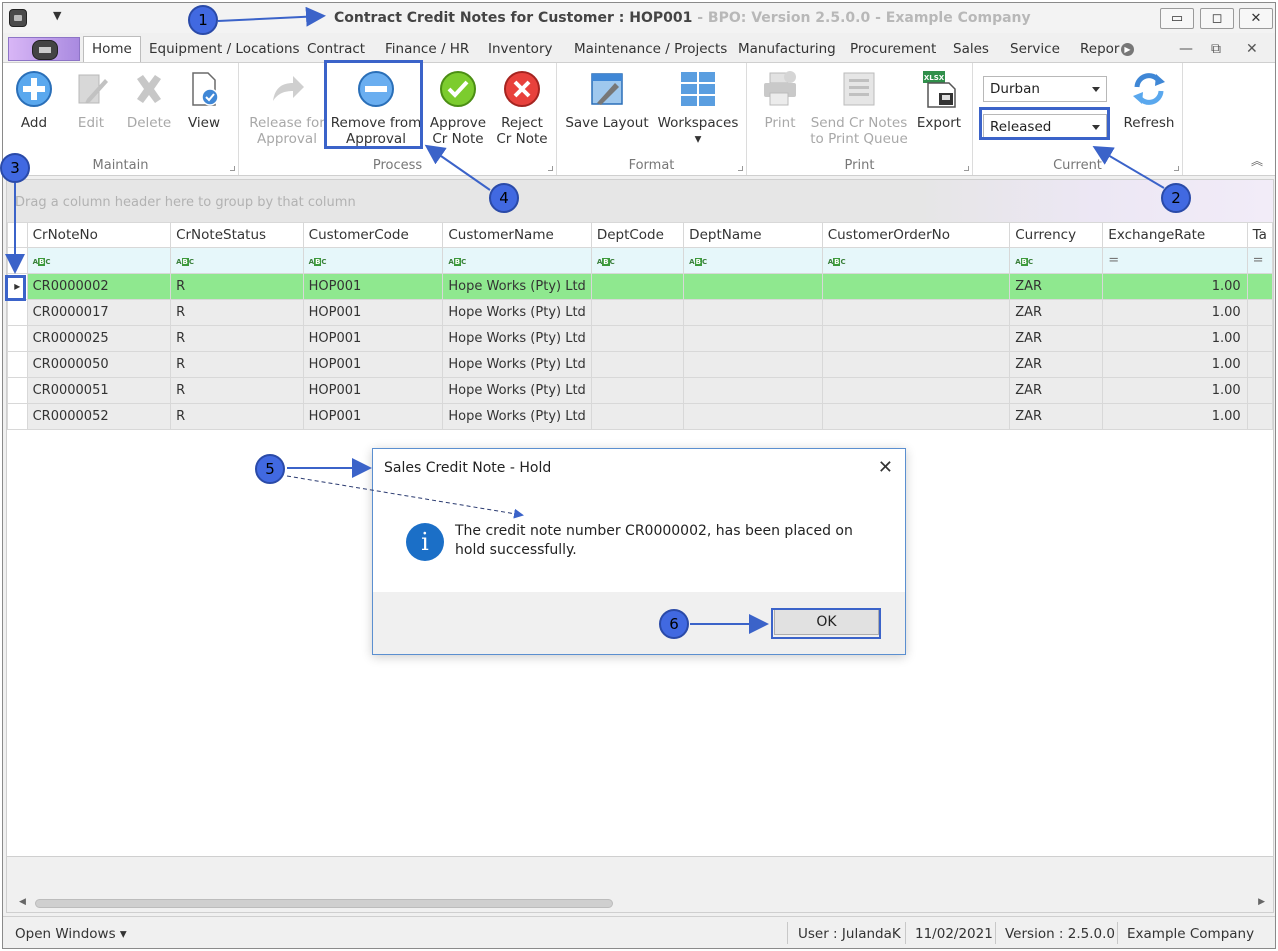 This screenshot has width=1278, height=951. Describe the element at coordinates (1045, 89) in the screenshot. I see `site-select: Durban` at that location.